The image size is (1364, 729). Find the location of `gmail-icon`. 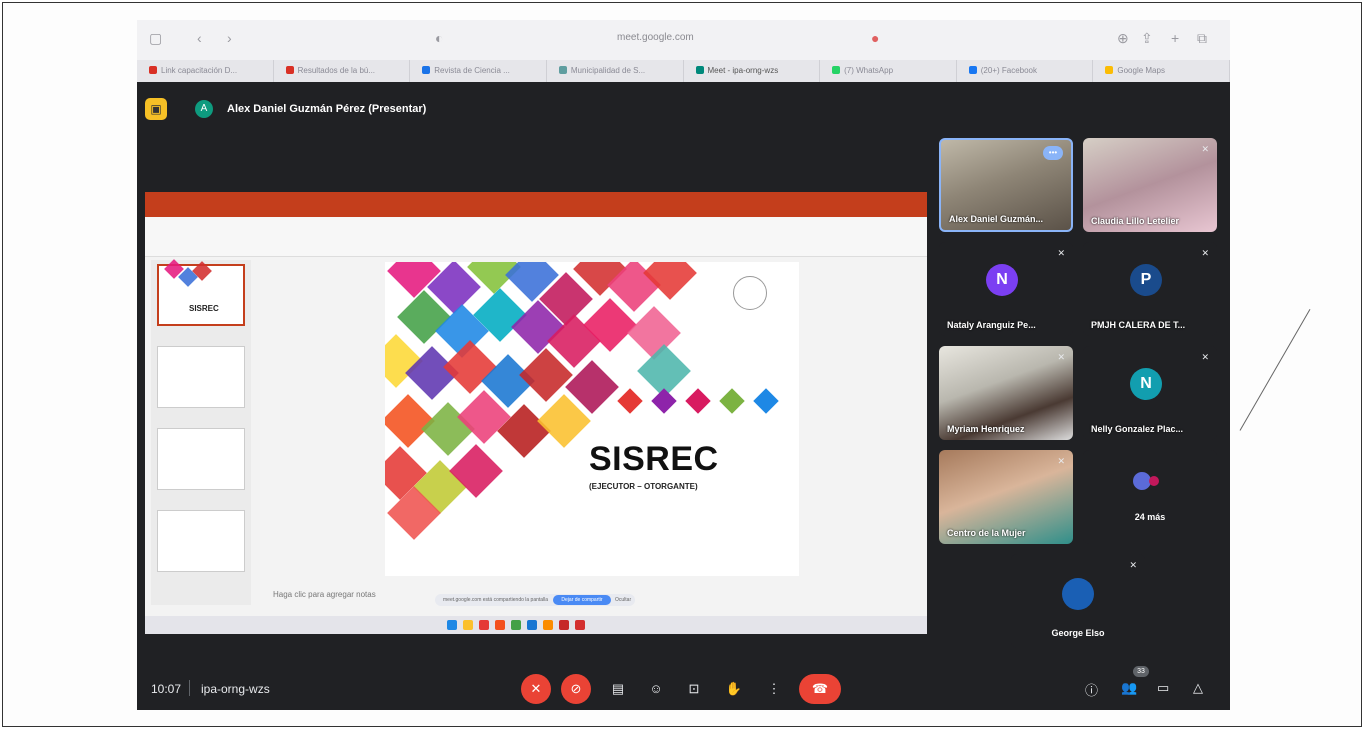

gmail-icon is located at coordinates (289, 70).